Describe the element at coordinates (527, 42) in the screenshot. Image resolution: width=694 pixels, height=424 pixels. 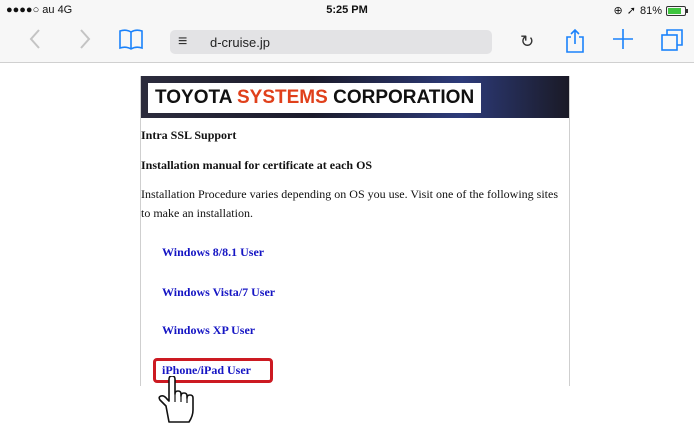
I see `reload-icon: ↻` at that location.